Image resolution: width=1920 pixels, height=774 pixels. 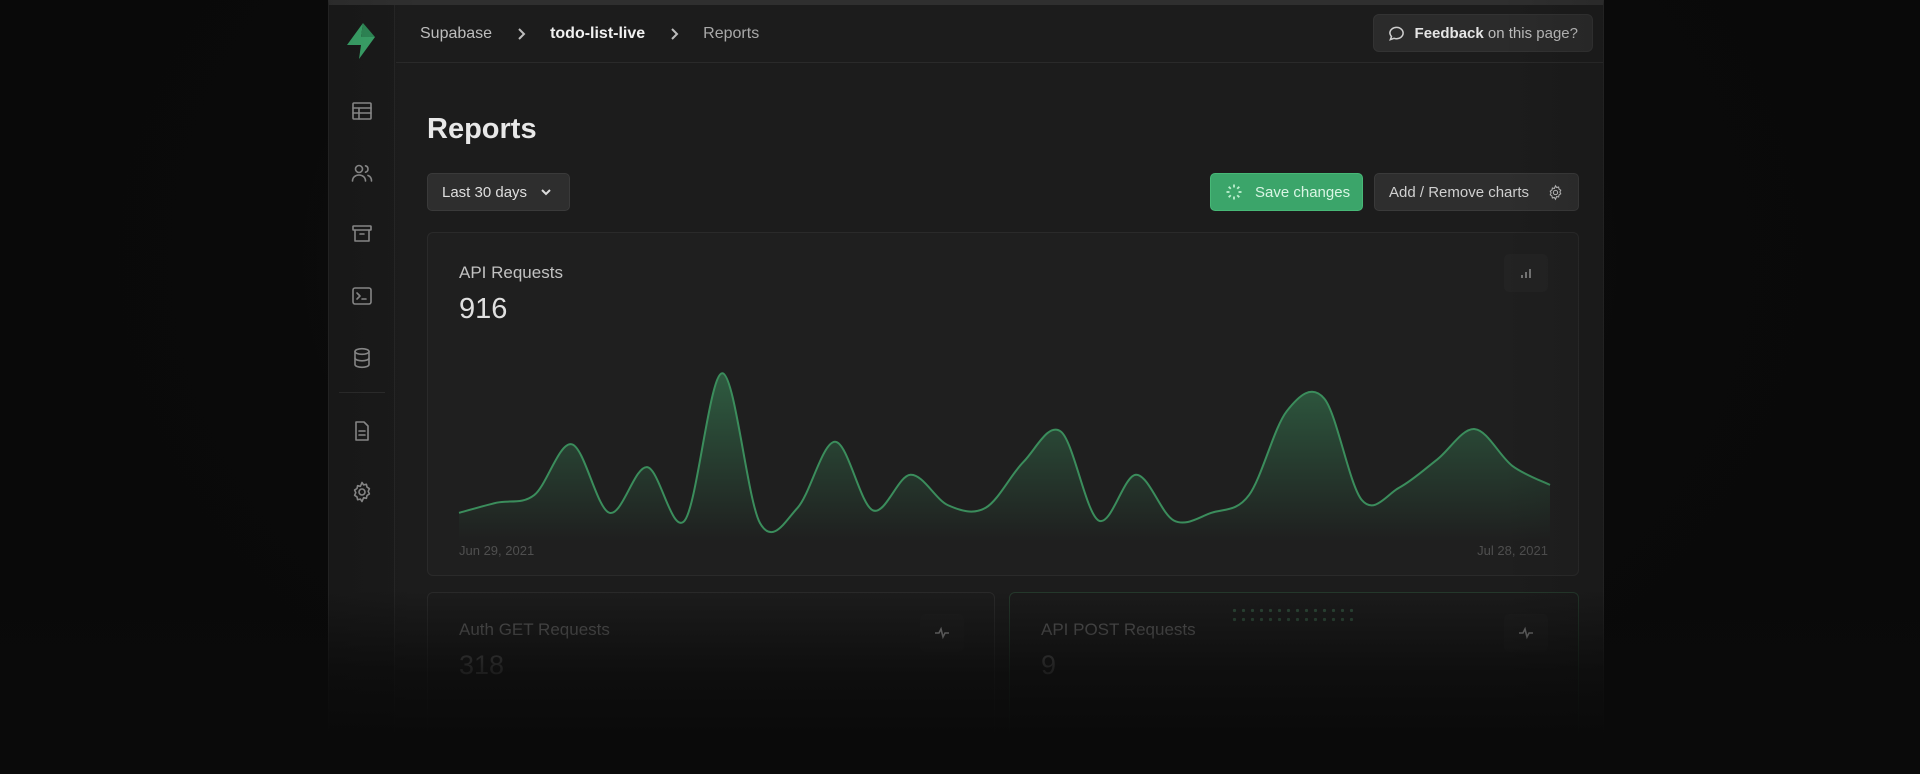 What do you see at coordinates (534, 629) in the screenshot?
I see `card-title: Auth GET Requests` at bounding box center [534, 629].